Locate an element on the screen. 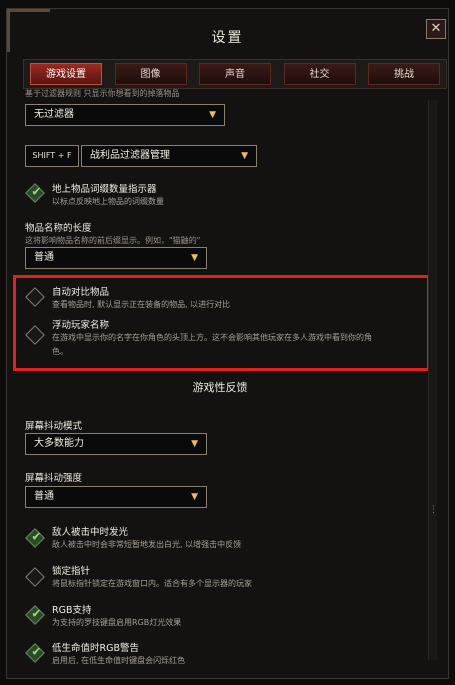 The image size is (455, 685). shake-mode-value: 大多数能力 is located at coordinates (59, 443).